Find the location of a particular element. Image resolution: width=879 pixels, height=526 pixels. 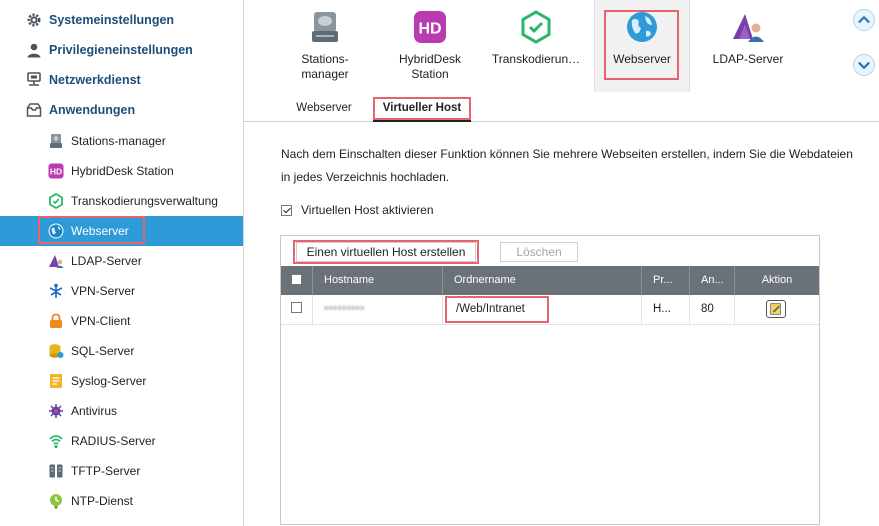

tab-bar: Webserver Virtueller Host is located at coordinates (561, 109).